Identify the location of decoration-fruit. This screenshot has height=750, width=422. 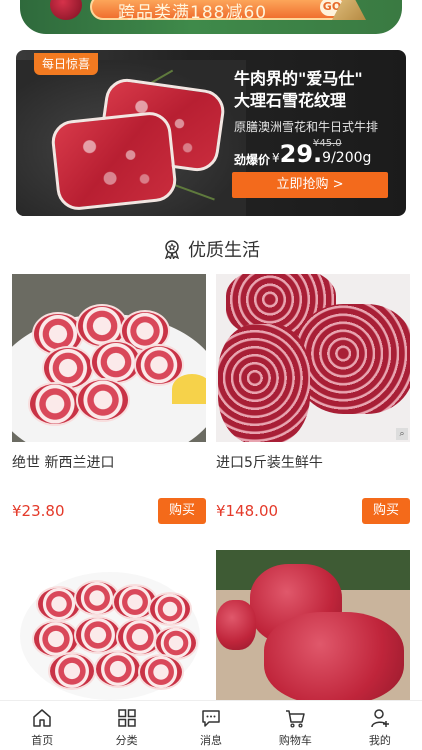
(66, 10).